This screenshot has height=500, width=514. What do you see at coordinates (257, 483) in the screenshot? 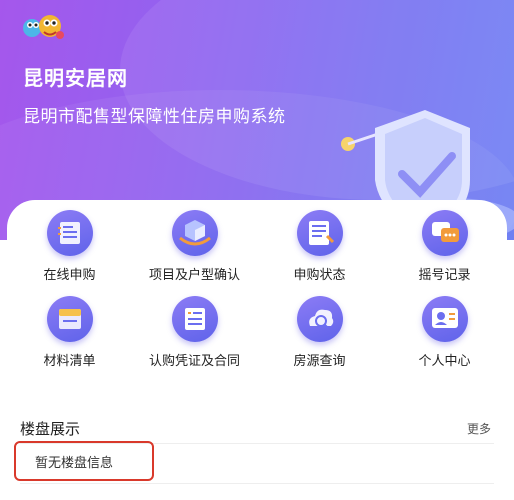
I see `divider` at bounding box center [257, 483].